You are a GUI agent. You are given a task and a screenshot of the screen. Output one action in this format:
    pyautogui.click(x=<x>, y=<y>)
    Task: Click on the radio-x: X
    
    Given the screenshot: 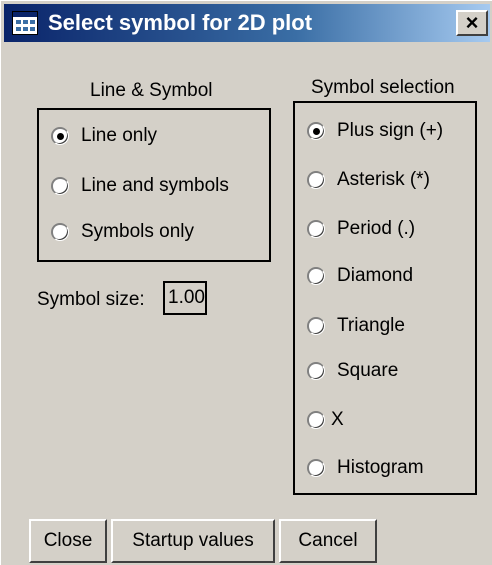 What is the action you would take?
    pyautogui.click(x=325, y=420)
    